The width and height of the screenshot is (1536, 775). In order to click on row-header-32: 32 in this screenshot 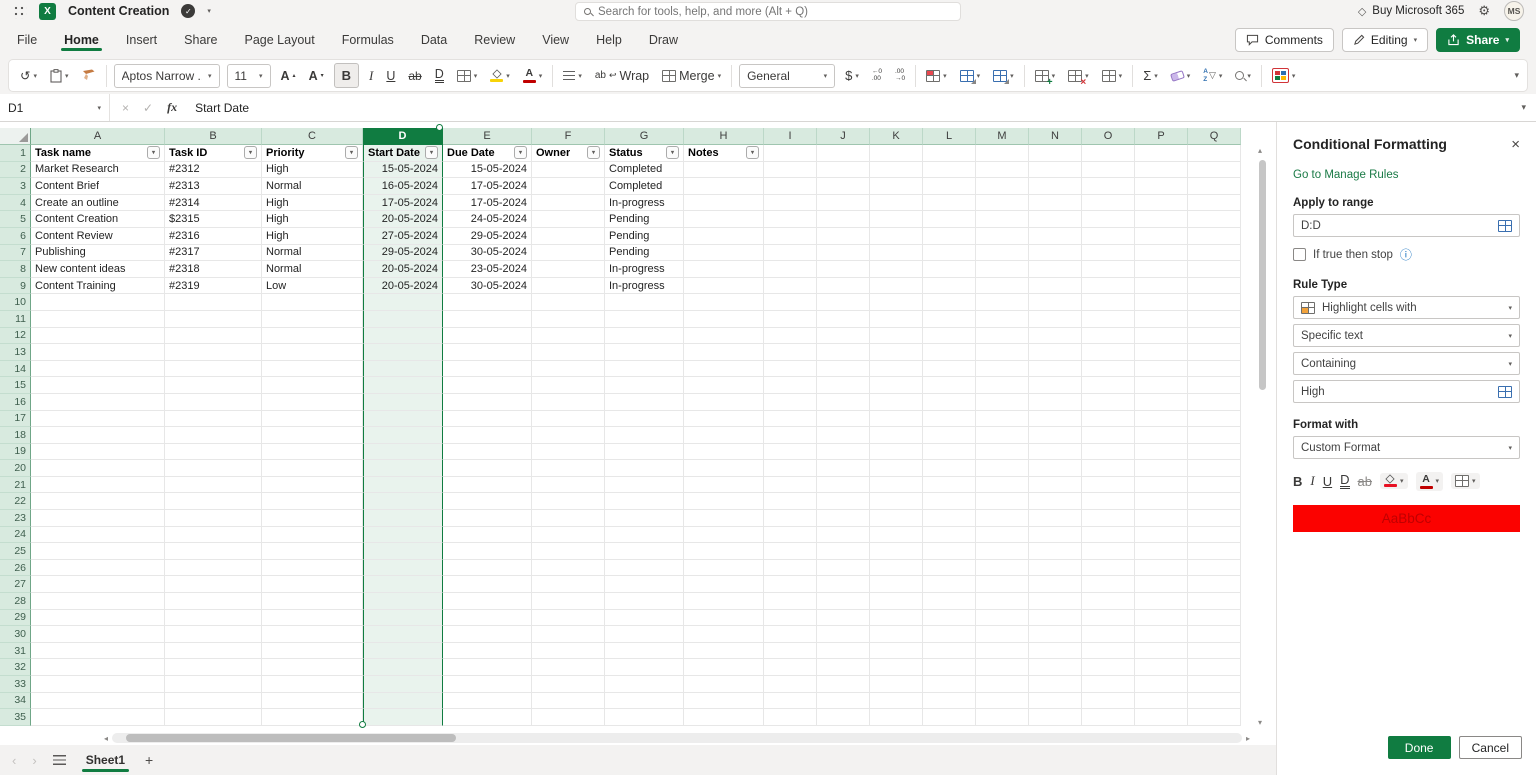, I will do `click(15, 667)`.